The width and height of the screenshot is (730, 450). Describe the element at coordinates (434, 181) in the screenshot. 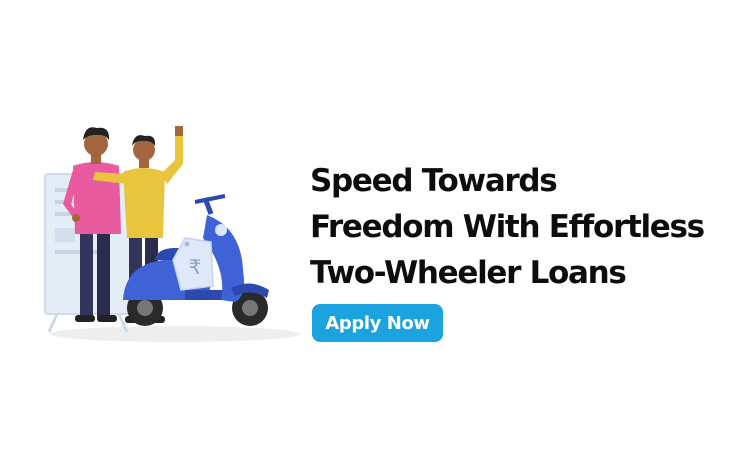

I see `headline-line-1: Speed Towards` at that location.